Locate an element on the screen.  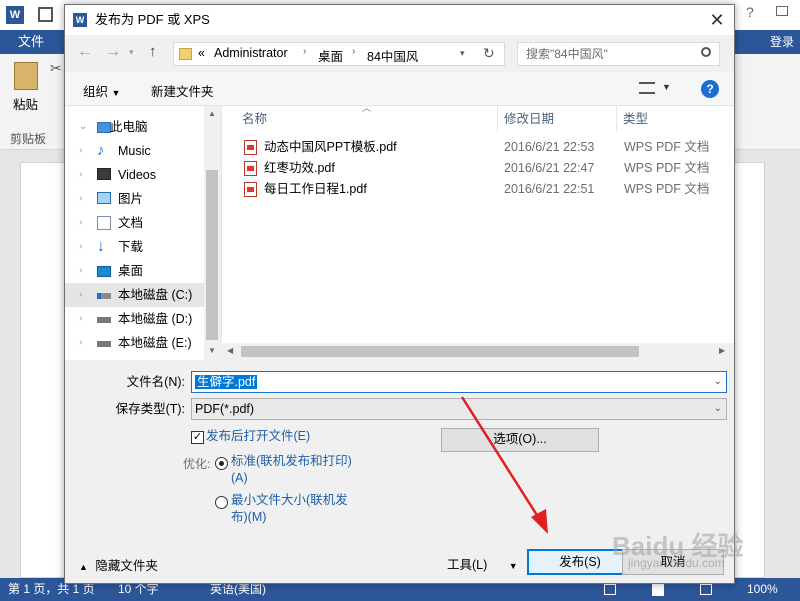
baidu-watermark-url: jingyan.baidu.com is located at coordinates (676, 563).